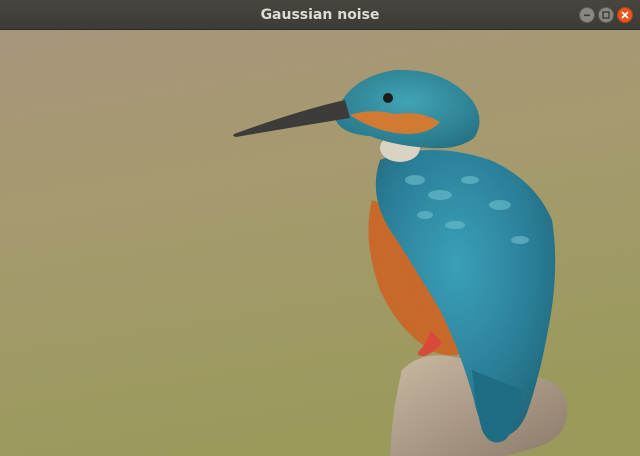  I want to click on maximize-icon, so click(606, 15).